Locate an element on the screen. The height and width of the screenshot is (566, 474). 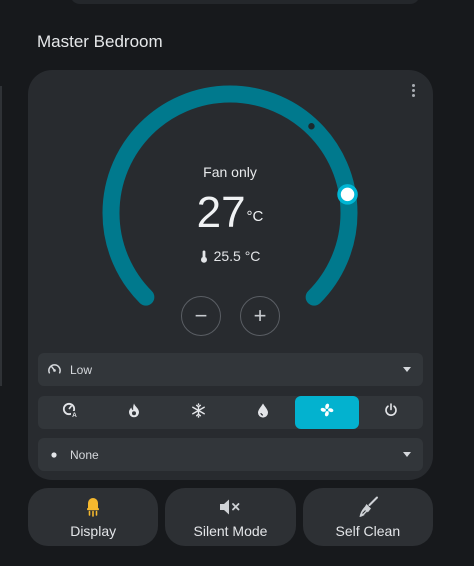
mode-fan-only-button is located at coordinates (326, 412).